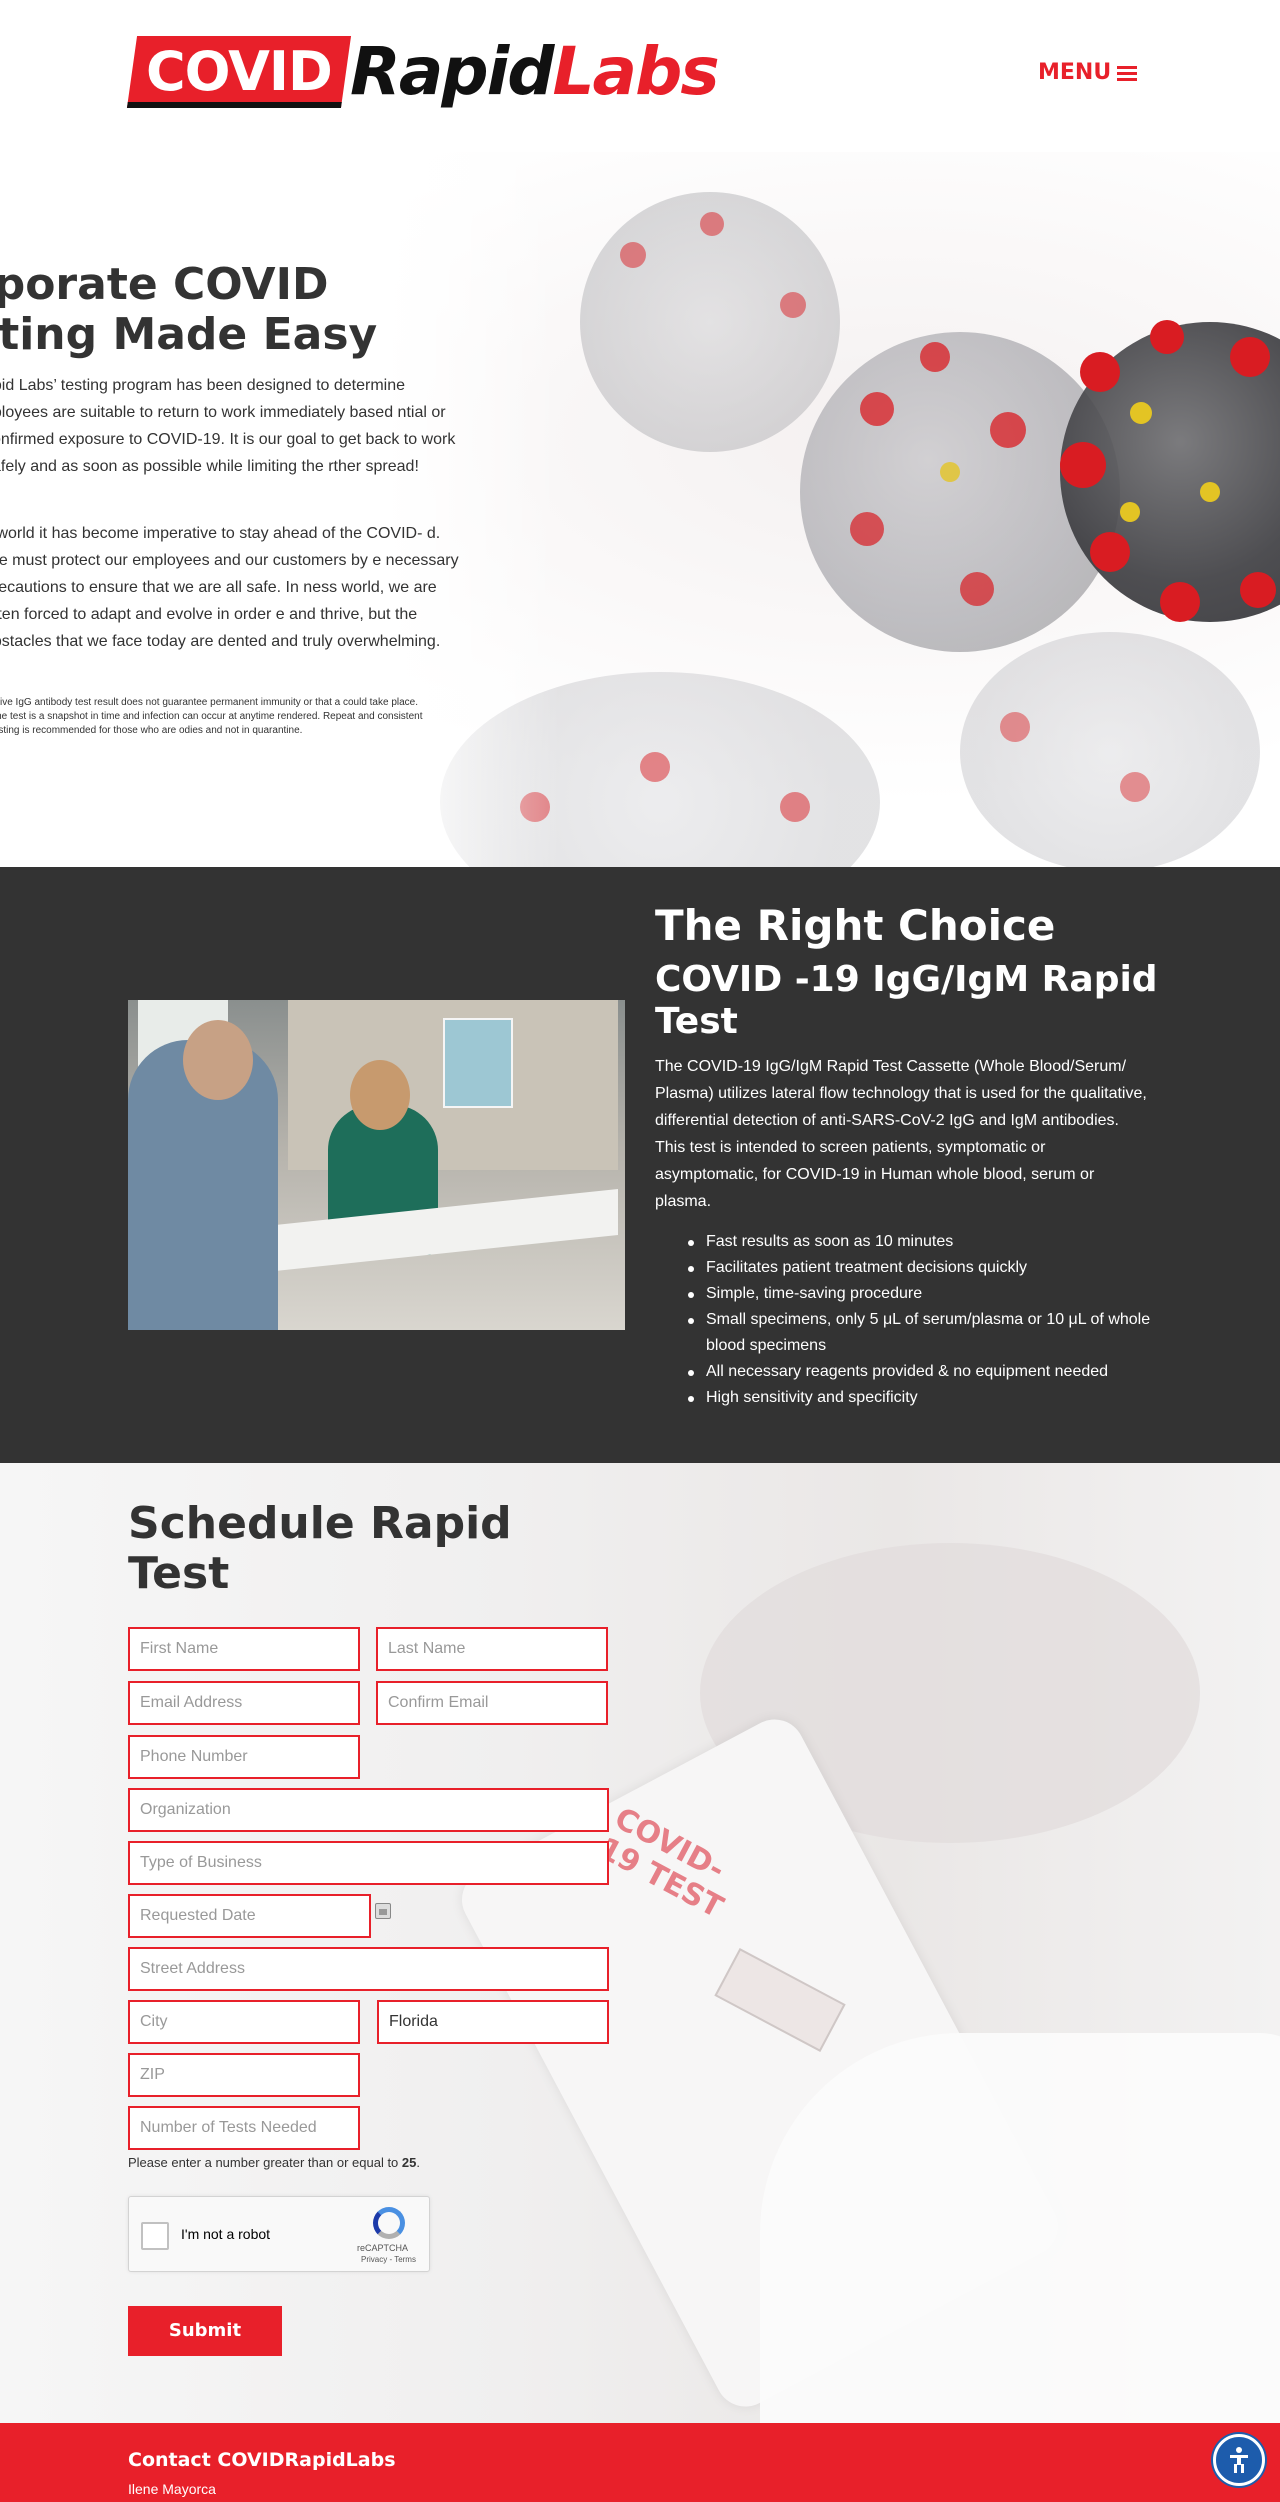 This screenshot has height=2502, width=1280. I want to click on requested-date-field: Requested Date, so click(249, 1916).